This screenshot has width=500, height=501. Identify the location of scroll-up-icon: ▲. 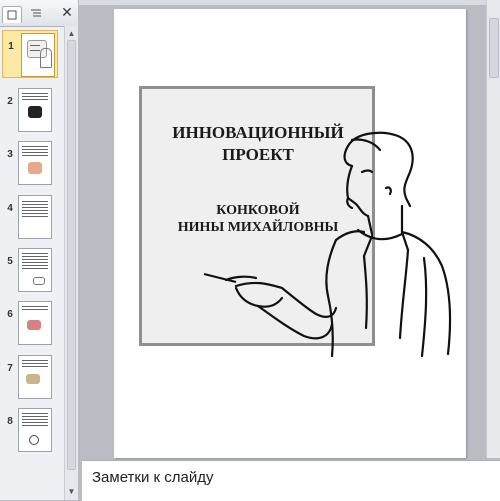
(71, 34).